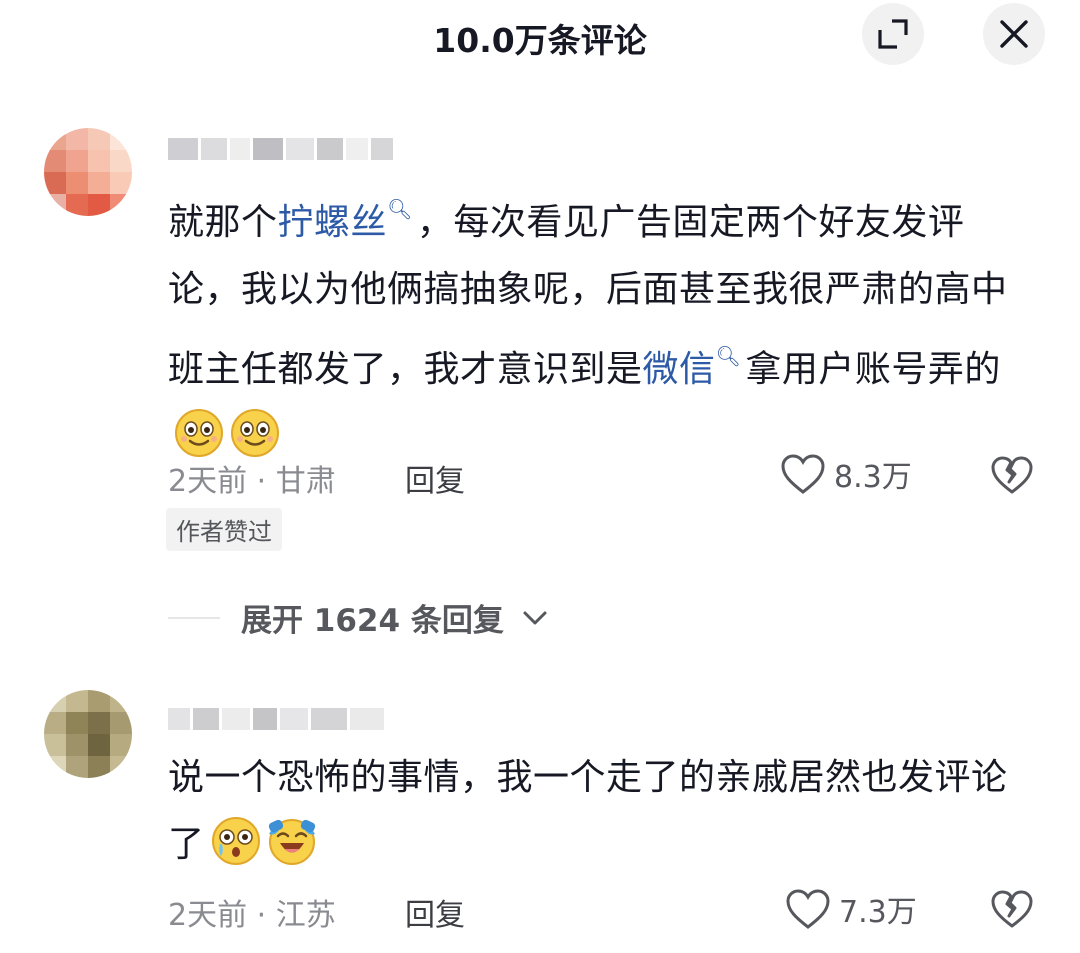  What do you see at coordinates (235, 841) in the screenshot?
I see `shocked-crying-face-emoji` at bounding box center [235, 841].